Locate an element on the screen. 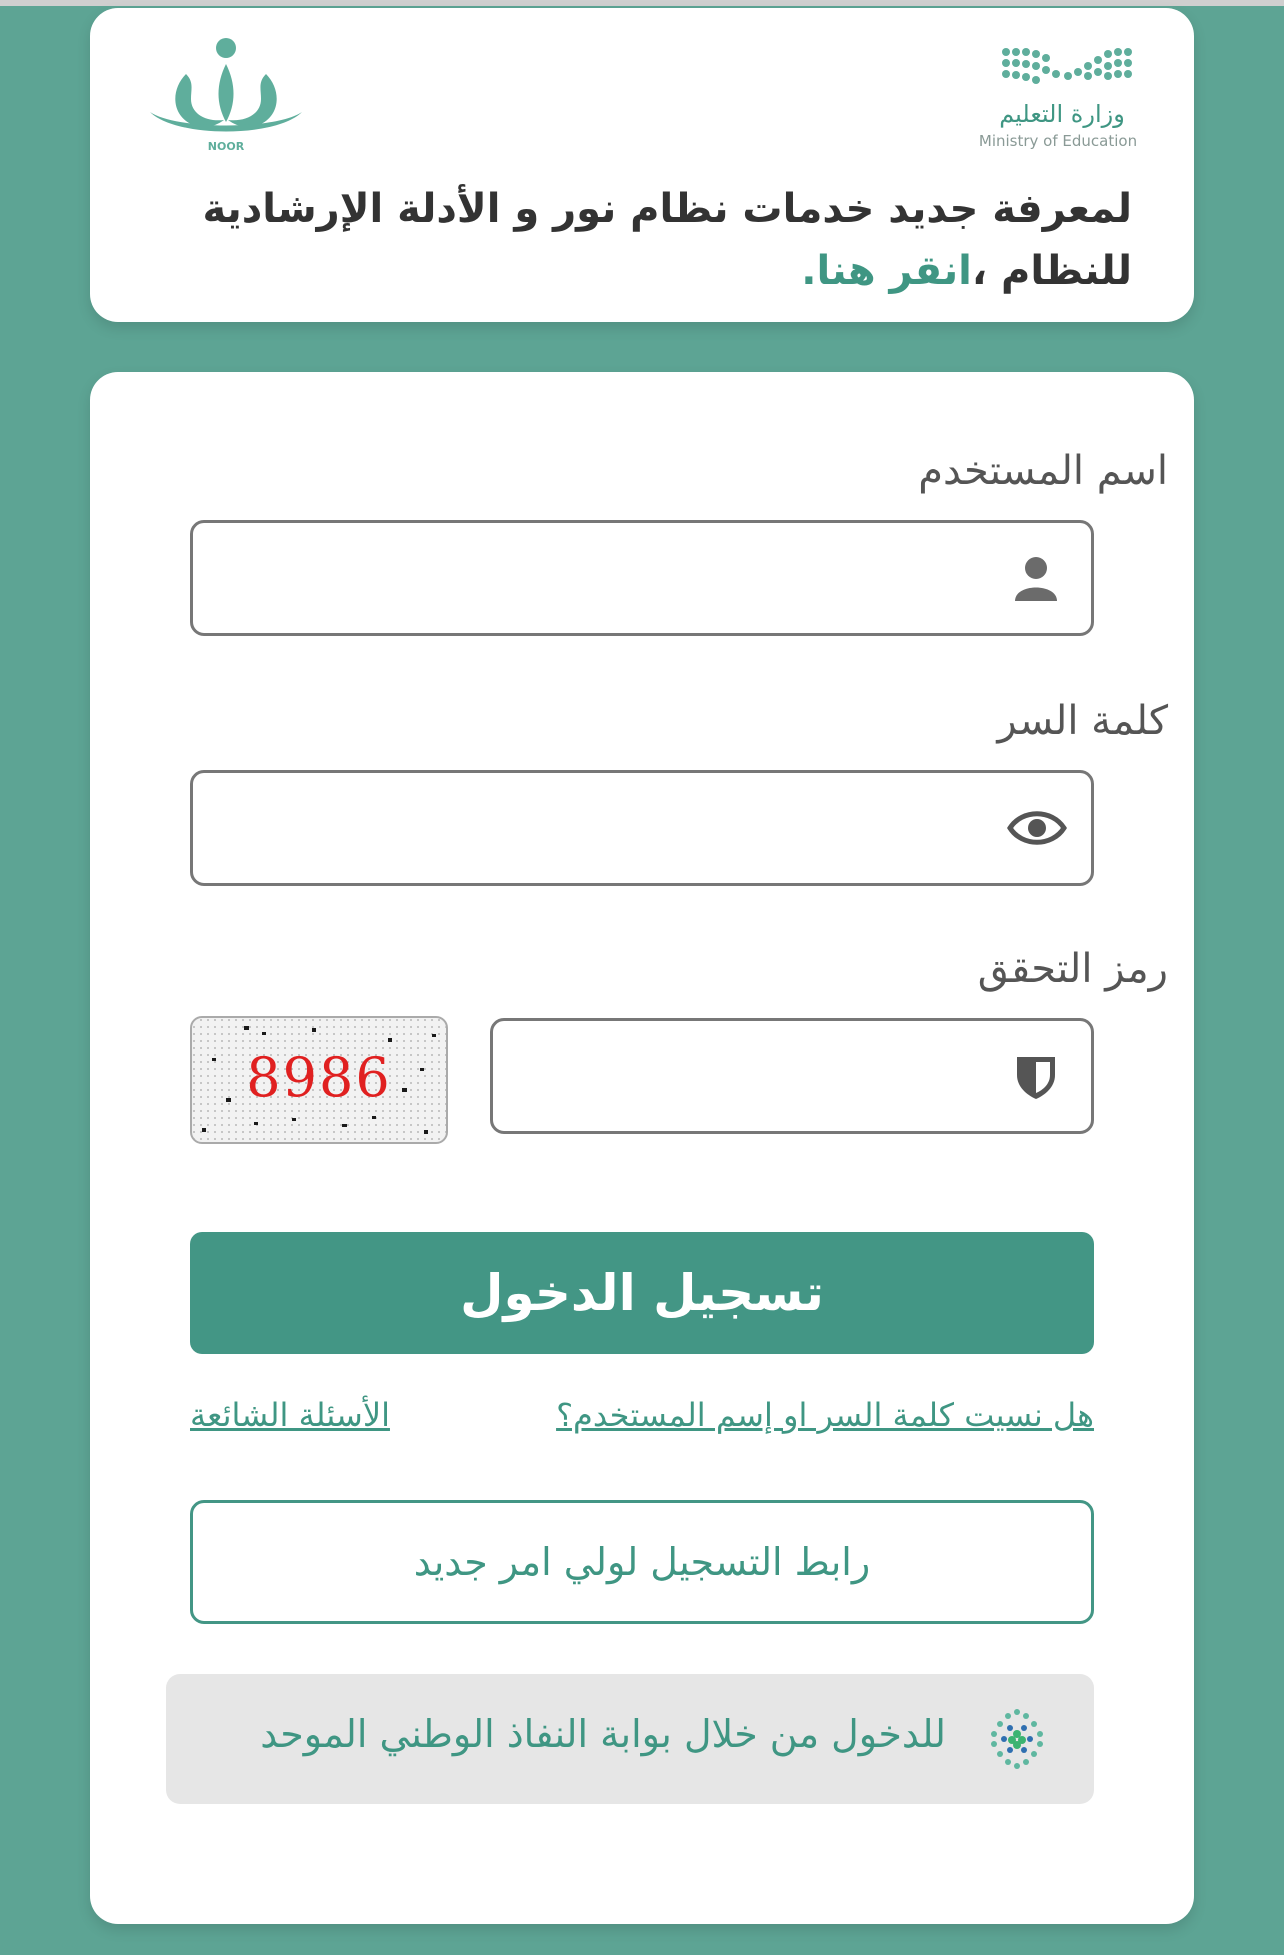 The image size is (1284, 1955). username-field is located at coordinates (642, 578).